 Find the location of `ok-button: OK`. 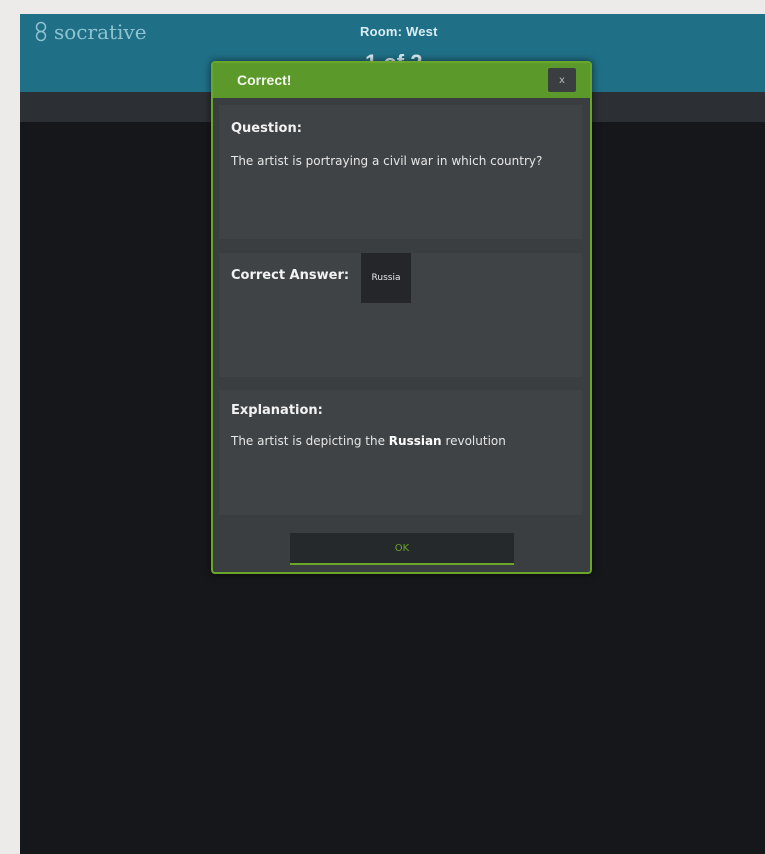

ok-button: OK is located at coordinates (402, 549).